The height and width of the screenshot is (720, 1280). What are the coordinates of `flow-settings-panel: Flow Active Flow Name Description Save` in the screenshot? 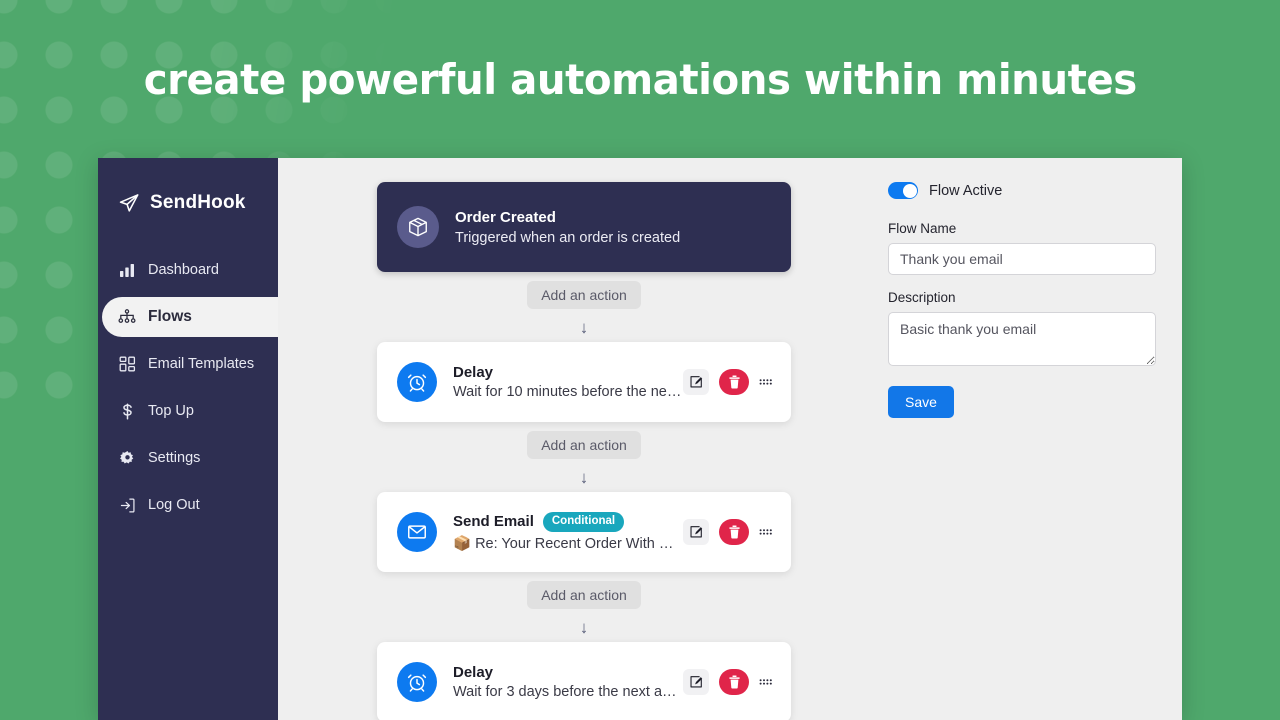 It's located at (1022, 300).